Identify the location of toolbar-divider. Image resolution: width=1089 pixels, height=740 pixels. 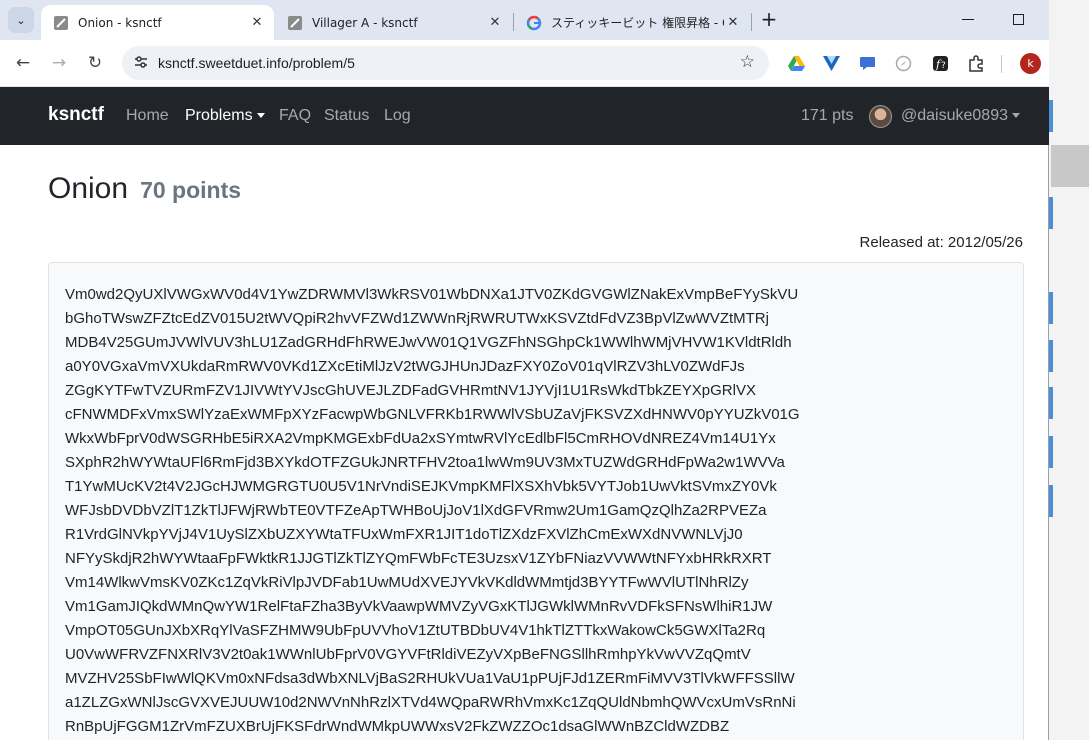
(1001, 64).